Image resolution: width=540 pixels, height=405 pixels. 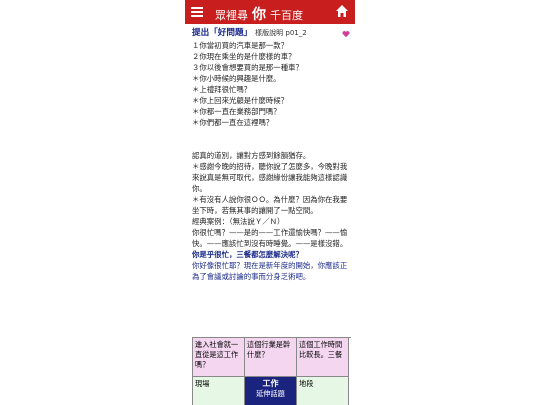 I want to click on highlight-question: 你是乎很忙，三餐都怎麼解決呢？, so click(x=247, y=254).